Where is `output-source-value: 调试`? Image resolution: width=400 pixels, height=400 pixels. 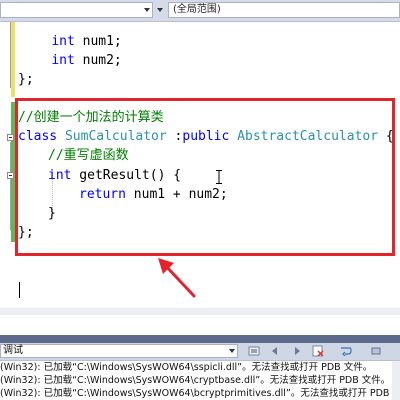
output-source-value: 调试 is located at coordinates (13, 350).